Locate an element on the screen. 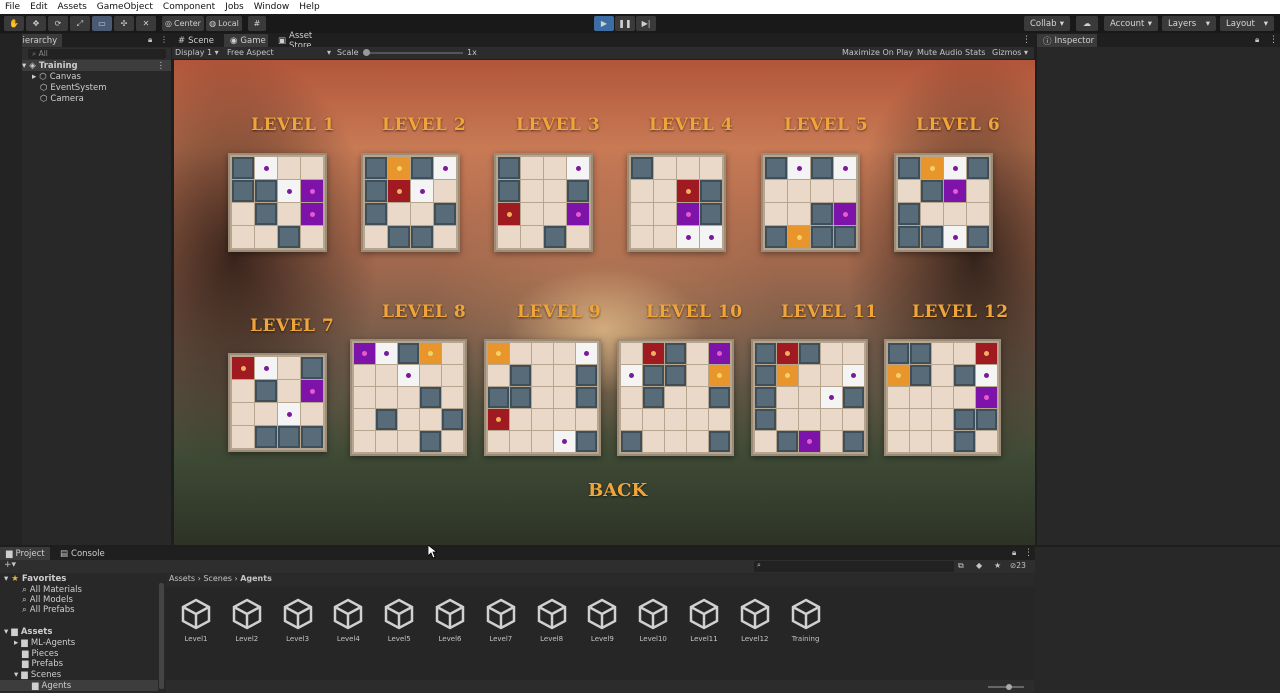 Image resolution: width=1280 pixels, height=693 pixels. back-button: Back is located at coordinates (617, 490).